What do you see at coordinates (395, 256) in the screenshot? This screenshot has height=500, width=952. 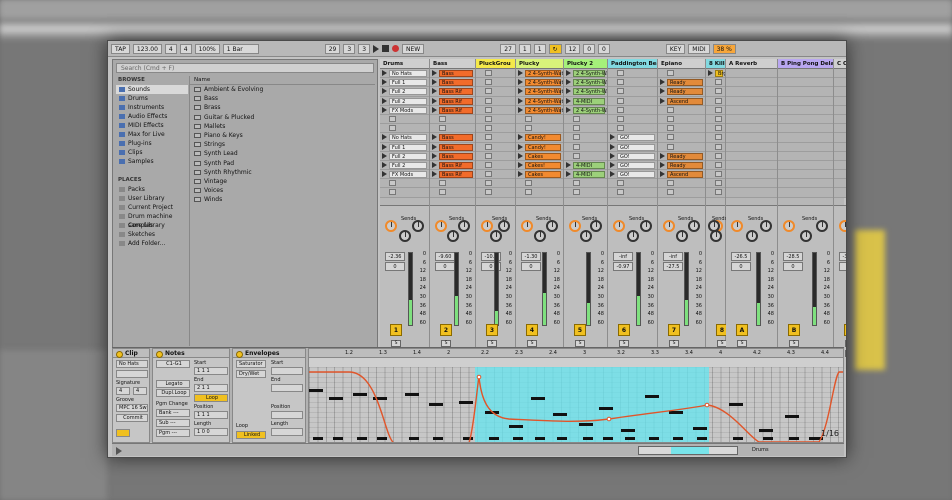 I see `volume-field: -2.36` at bounding box center [395, 256].